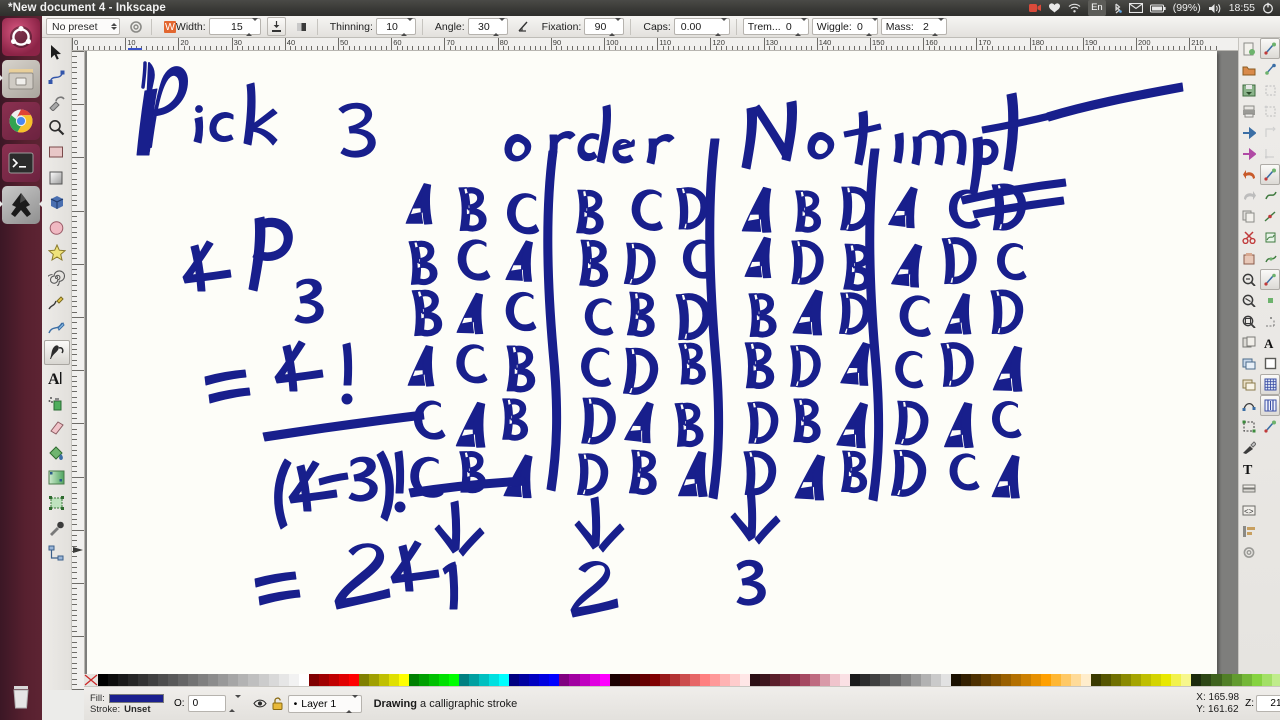 Image resolution: width=1280 pixels, height=720 pixels. What do you see at coordinates (21, 121) in the screenshot?
I see `chrome-icon` at bounding box center [21, 121].